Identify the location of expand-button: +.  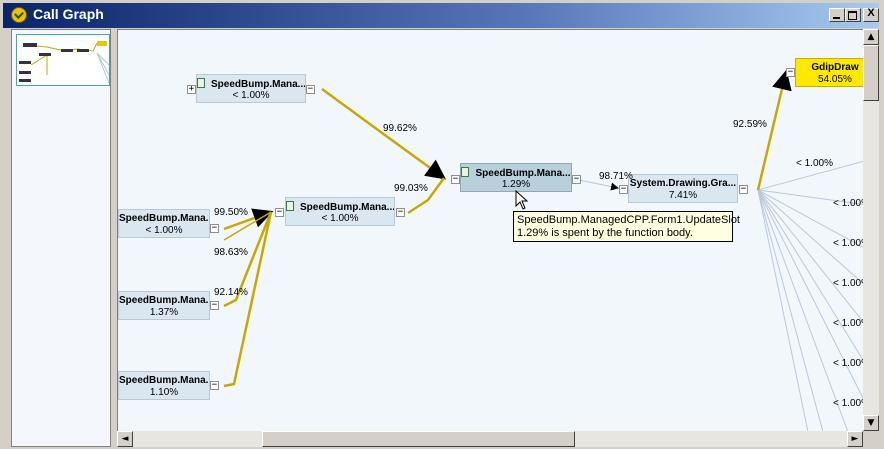
(191, 89).